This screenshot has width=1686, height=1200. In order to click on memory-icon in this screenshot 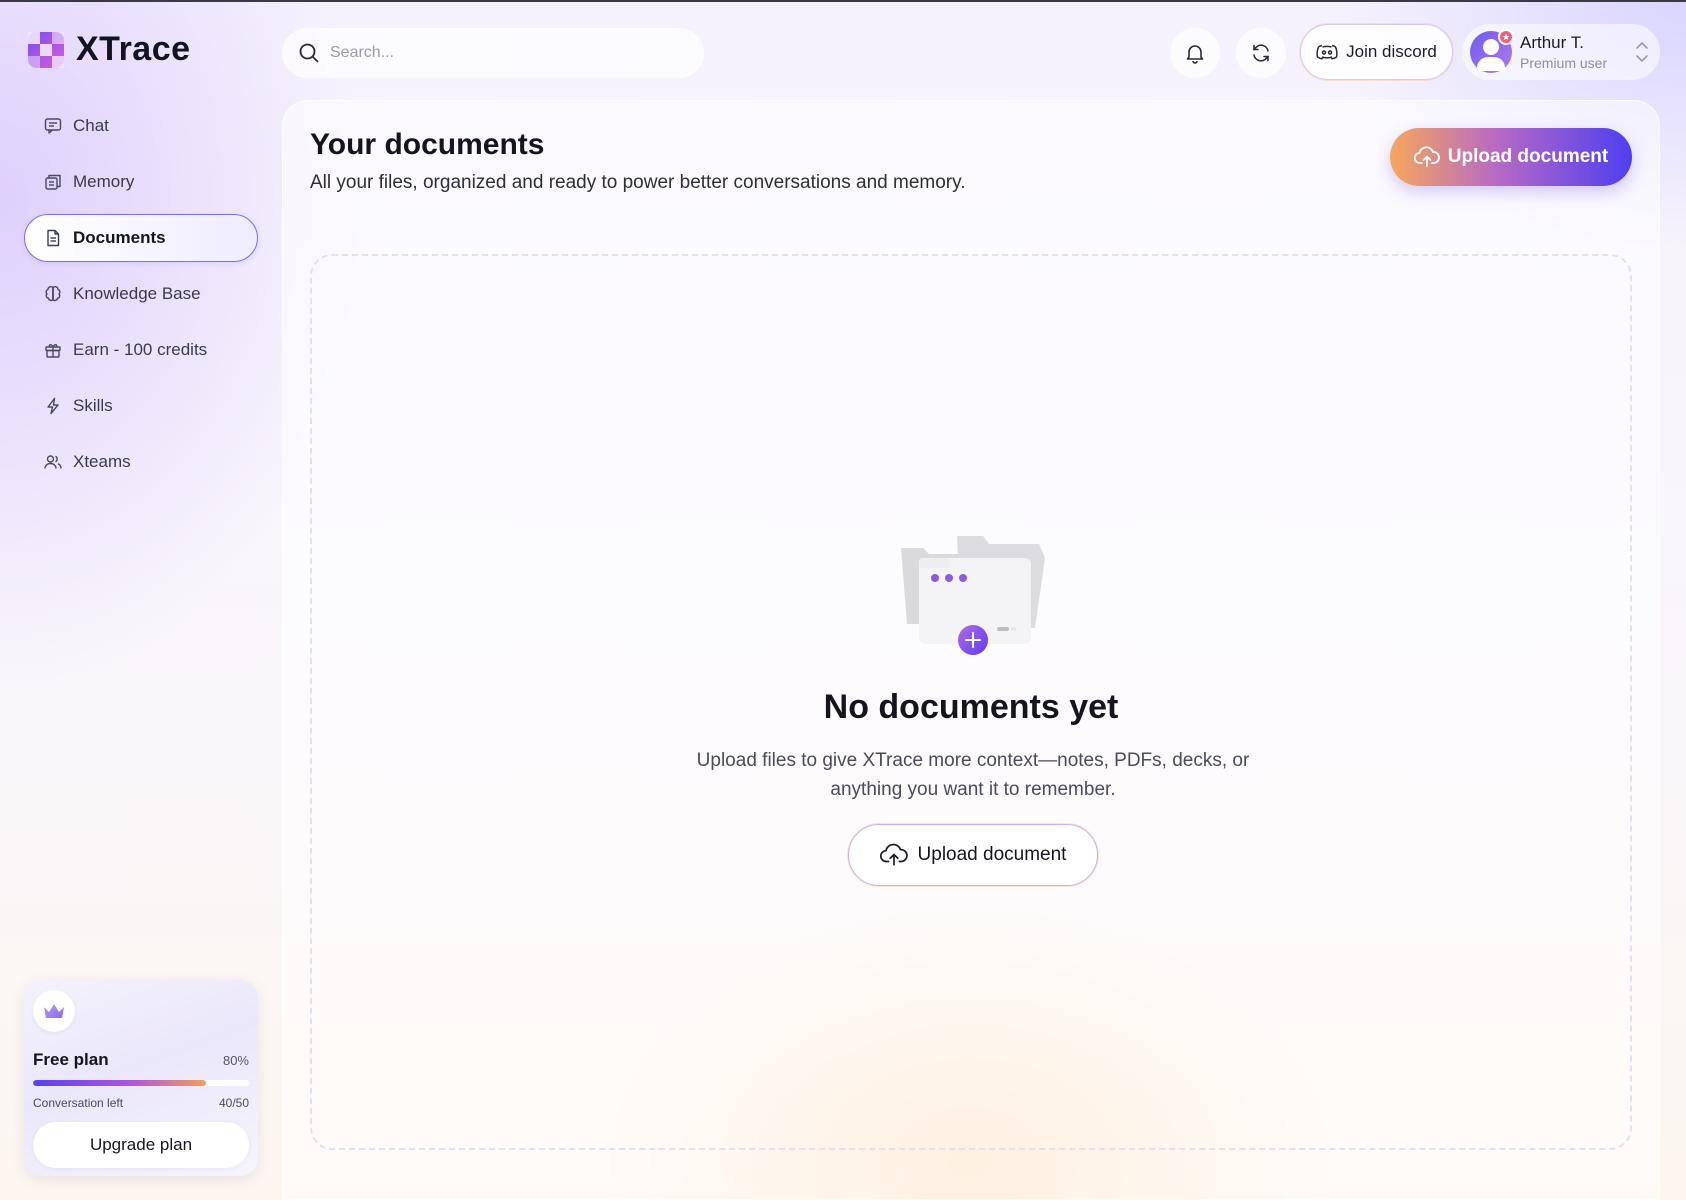, I will do `click(53, 182)`.